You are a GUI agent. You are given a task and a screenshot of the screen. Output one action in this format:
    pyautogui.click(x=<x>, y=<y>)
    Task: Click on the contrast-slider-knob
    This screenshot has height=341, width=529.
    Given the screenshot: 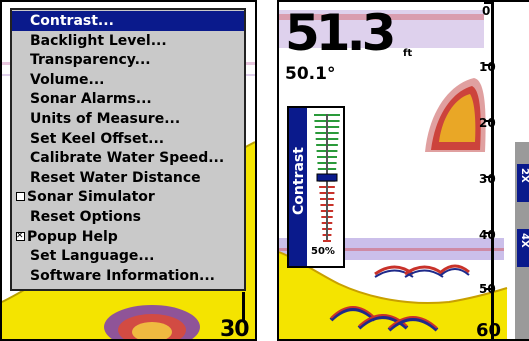 What is the action you would take?
    pyautogui.click(x=327, y=177)
    